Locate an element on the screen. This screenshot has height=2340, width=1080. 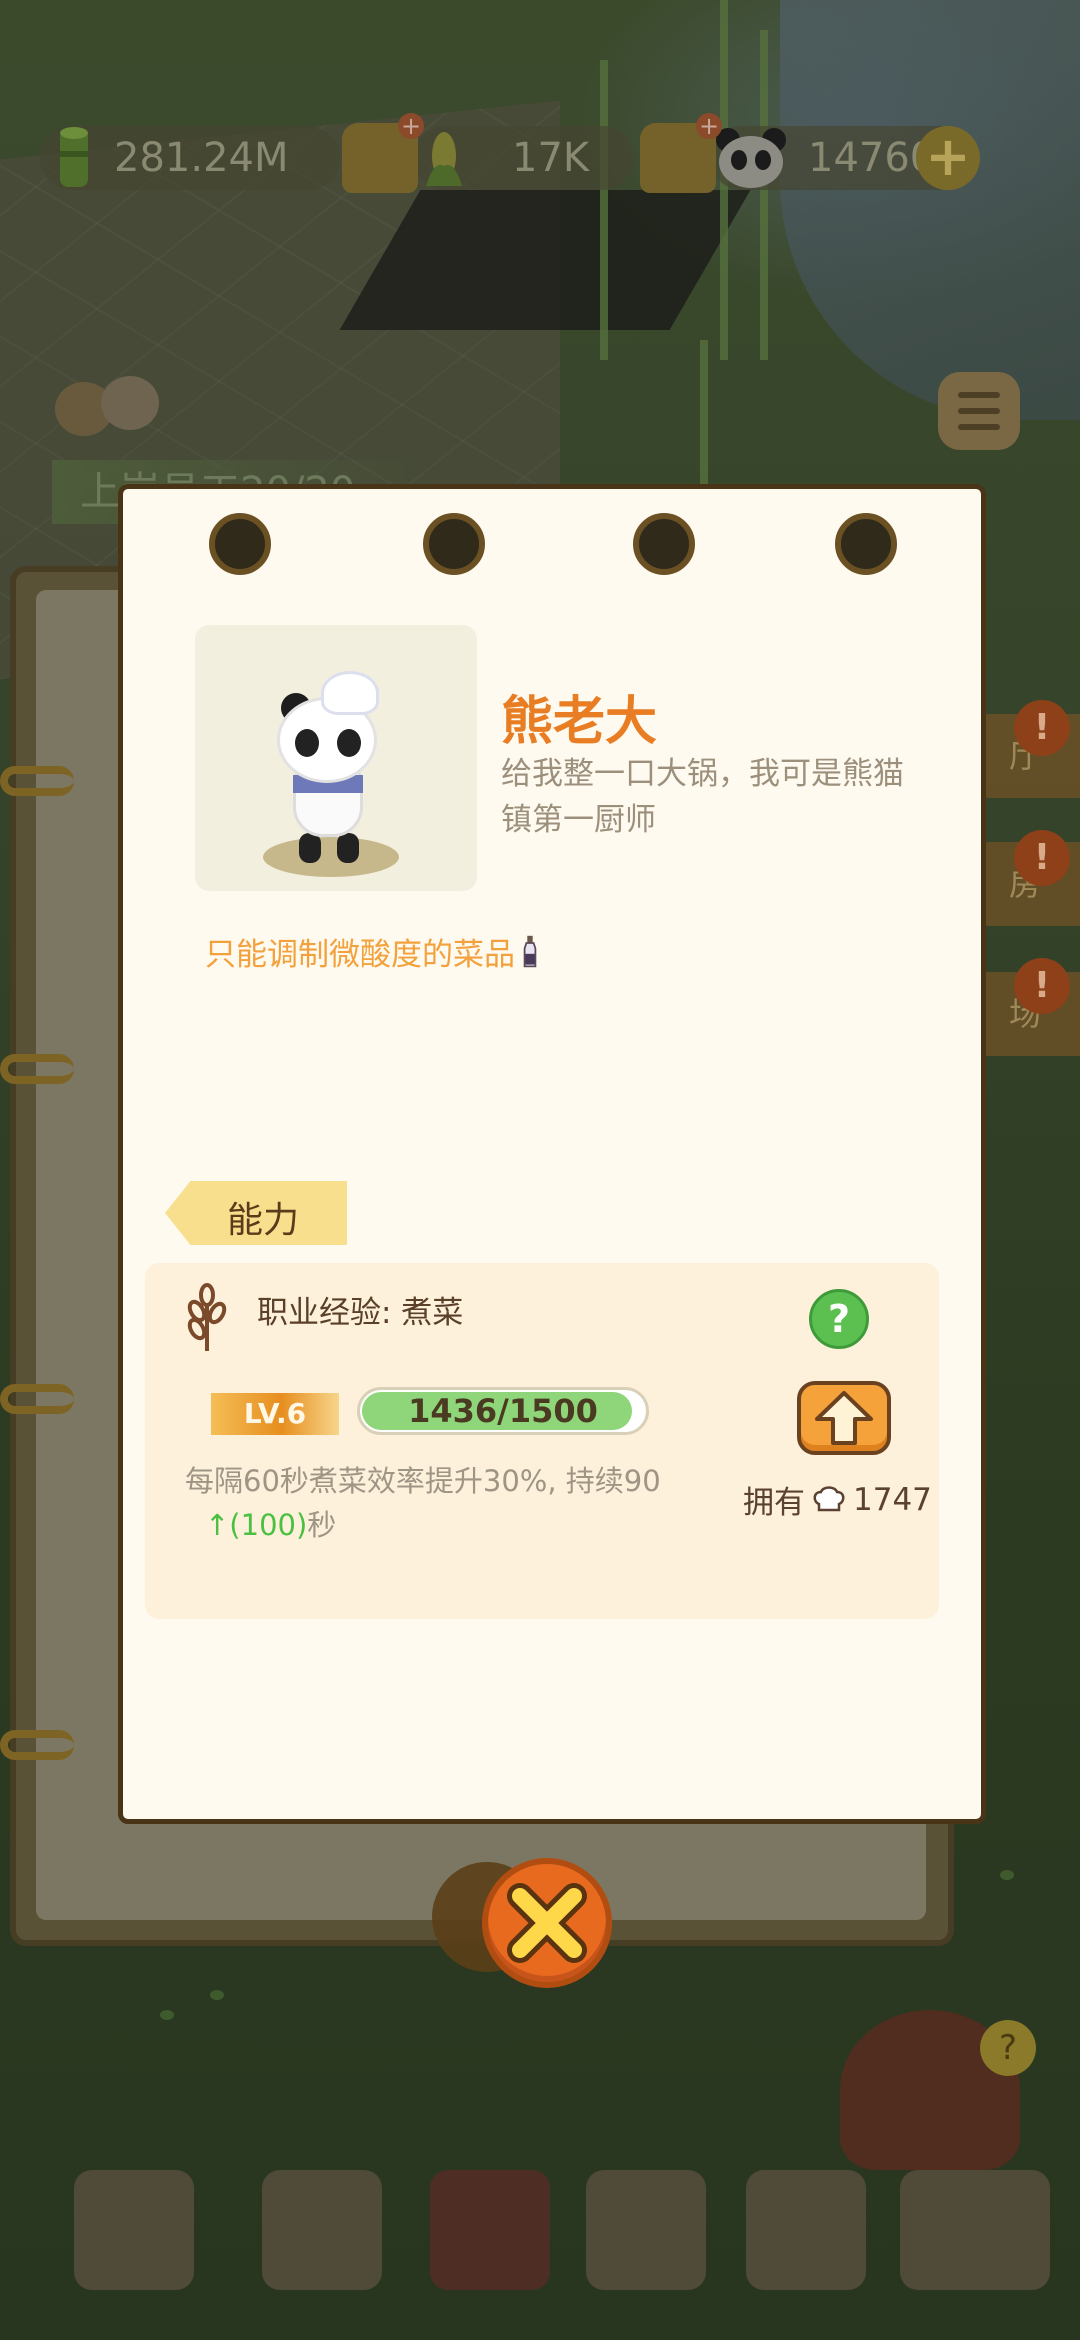
corn-resource: 17K is located at coordinates (524, 158).